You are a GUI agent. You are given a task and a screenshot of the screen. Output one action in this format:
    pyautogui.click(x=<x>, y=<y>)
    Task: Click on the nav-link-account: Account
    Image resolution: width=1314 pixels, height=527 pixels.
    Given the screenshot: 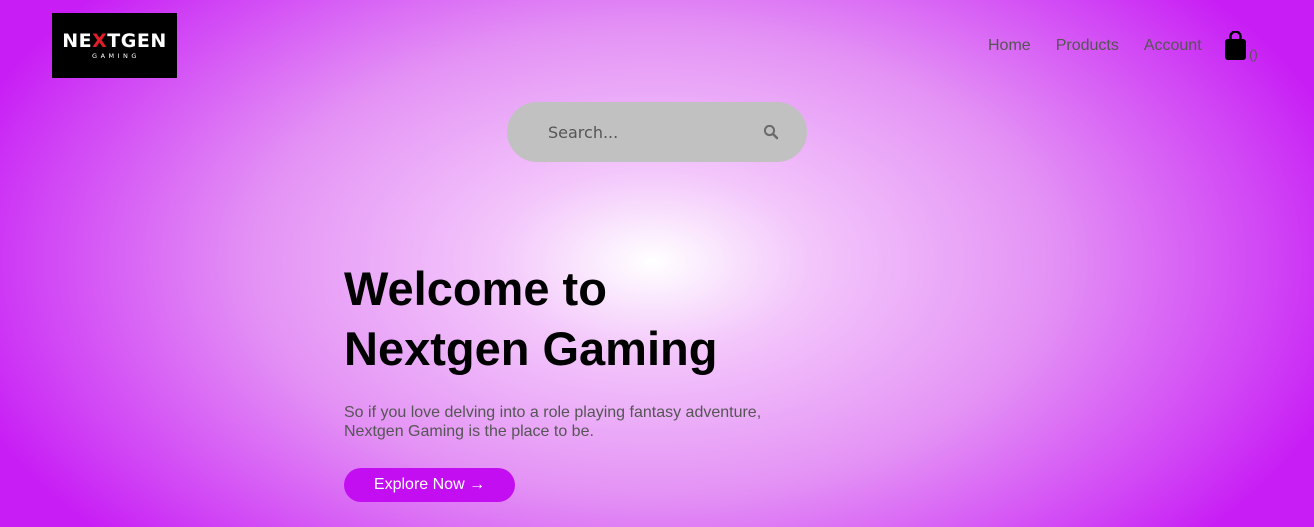 What is the action you would take?
    pyautogui.click(x=1173, y=46)
    